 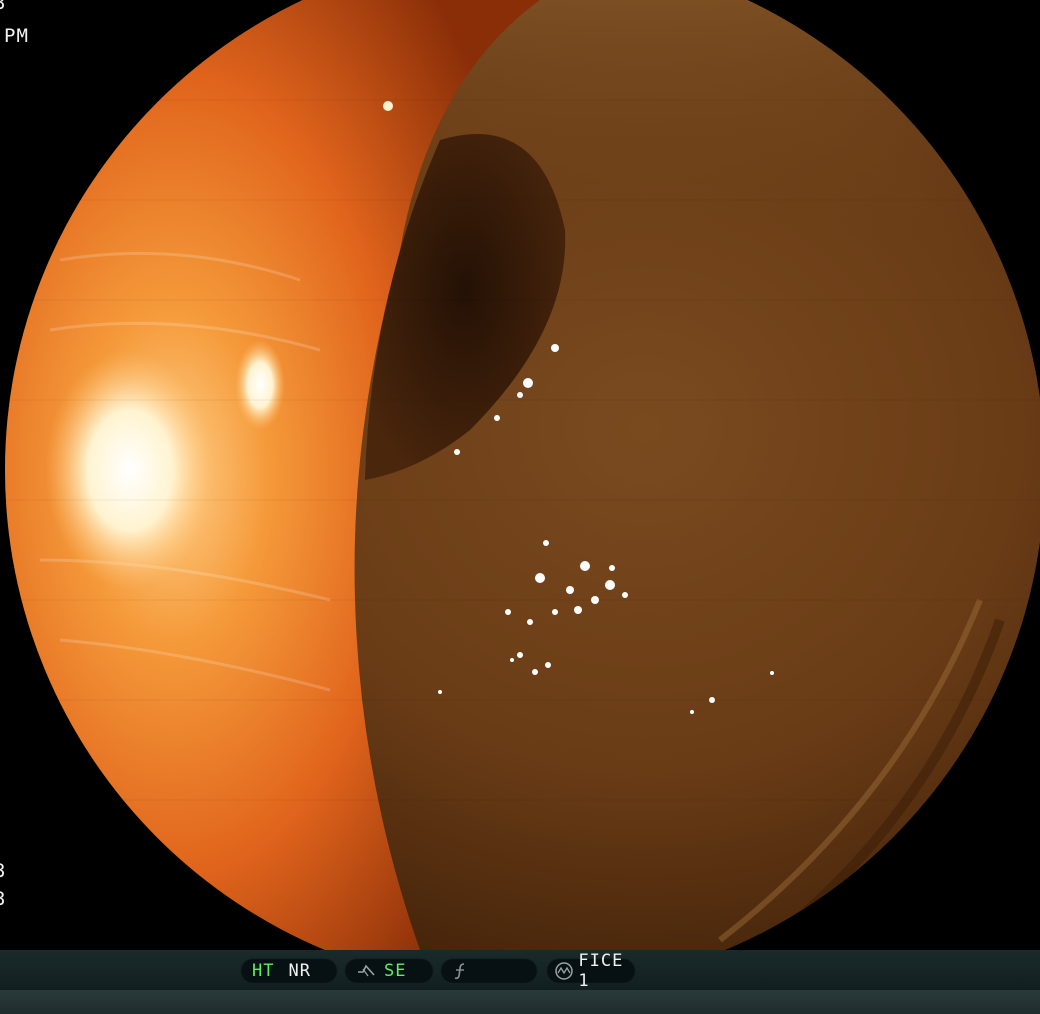 What do you see at coordinates (3, 6) in the screenshot?
I see `osd-top-line1: 3` at bounding box center [3, 6].